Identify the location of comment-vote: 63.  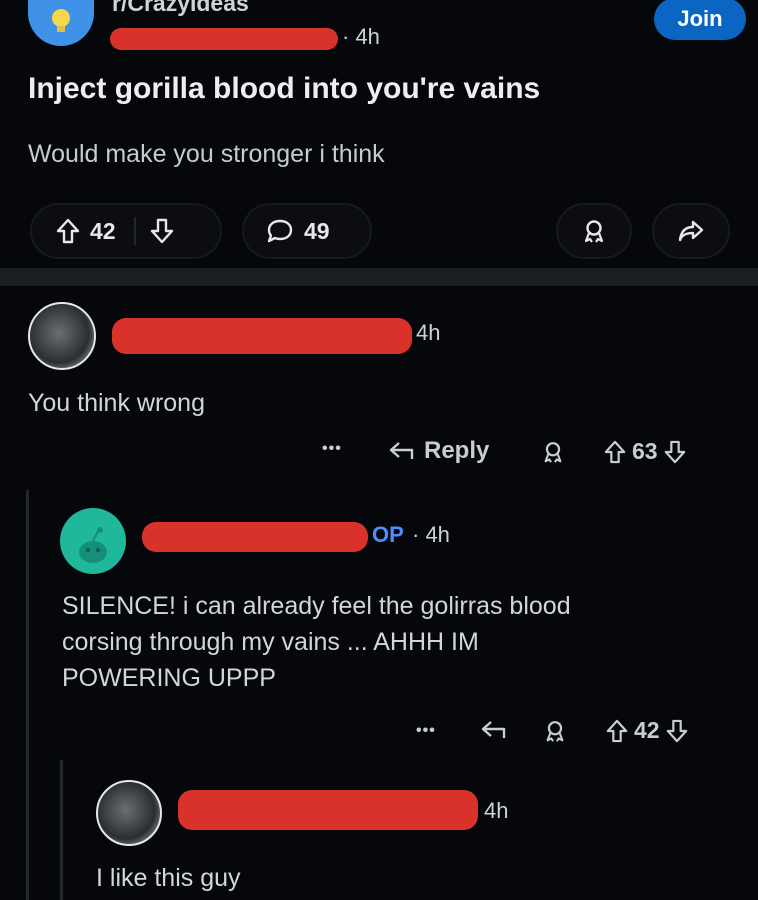
(645, 451).